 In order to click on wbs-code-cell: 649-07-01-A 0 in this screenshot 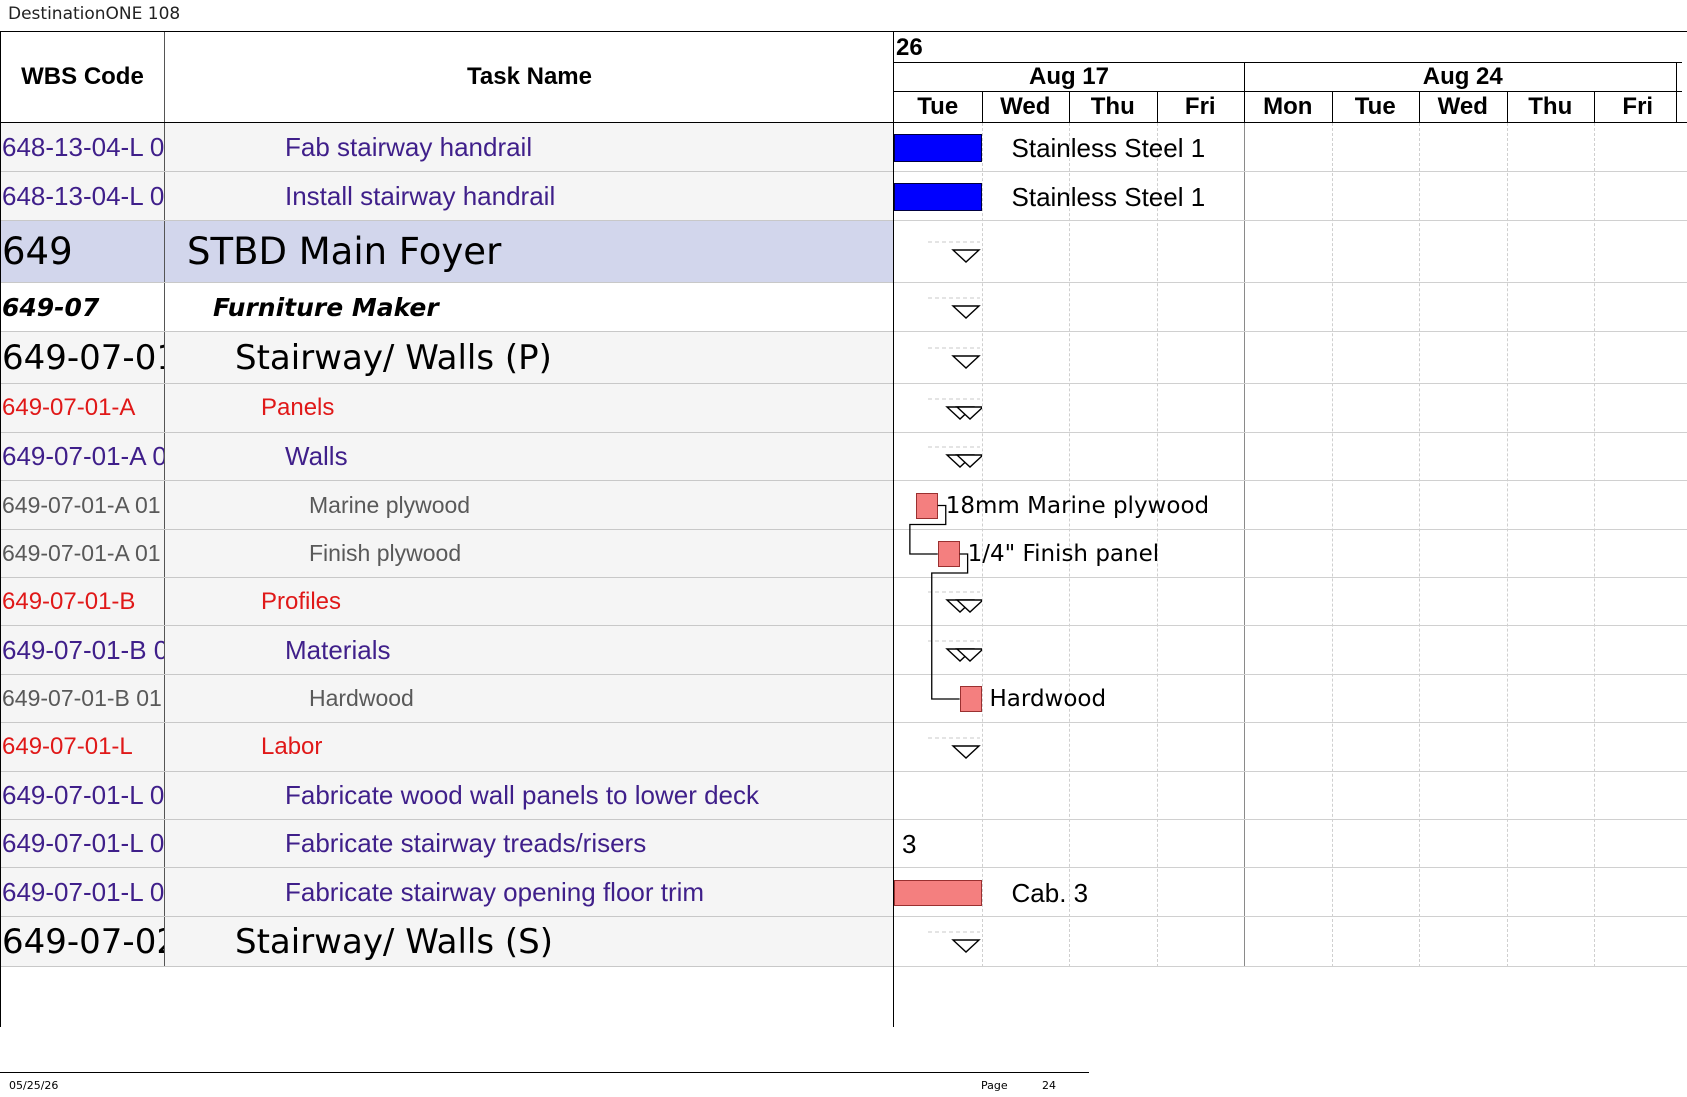, I will do `click(83, 456)`.